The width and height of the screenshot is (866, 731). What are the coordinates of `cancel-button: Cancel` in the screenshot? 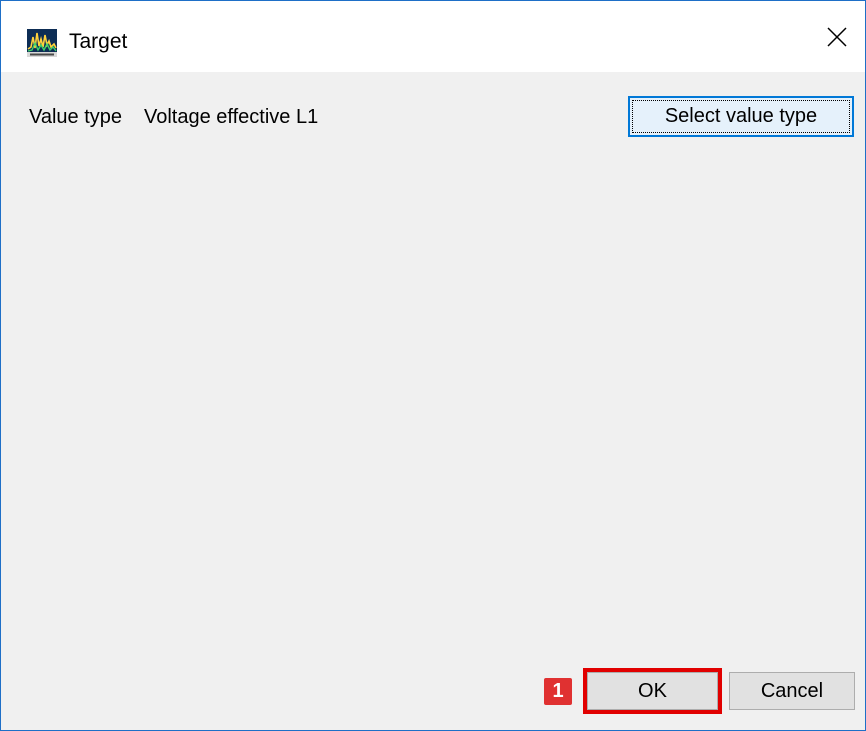 It's located at (792, 691).